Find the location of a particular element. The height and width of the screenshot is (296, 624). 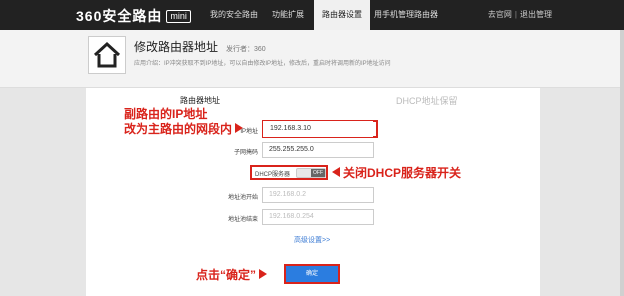

ip-address-input: 192.168.3.10 is located at coordinates (318, 129).